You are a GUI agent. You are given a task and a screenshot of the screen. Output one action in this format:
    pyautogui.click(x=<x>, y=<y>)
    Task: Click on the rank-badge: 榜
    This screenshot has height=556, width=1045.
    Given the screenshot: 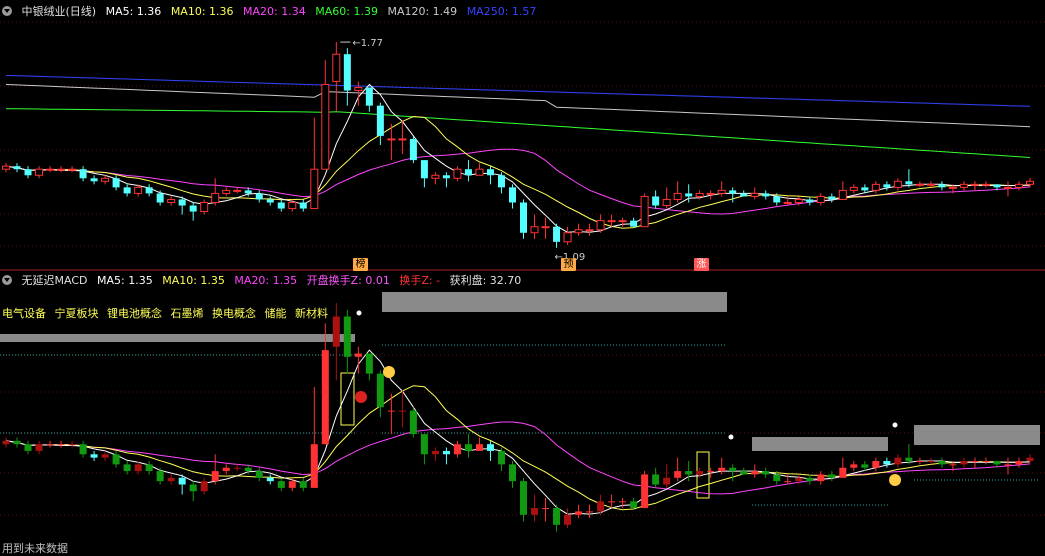 What is the action you would take?
    pyautogui.click(x=360, y=264)
    